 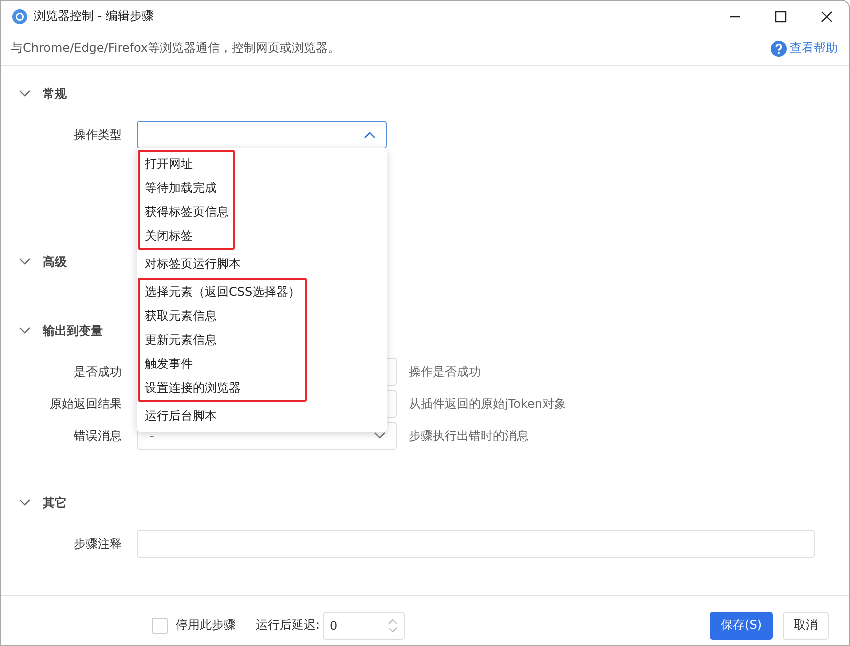 I want to click on field-label: 步骤注释, so click(x=98, y=544).